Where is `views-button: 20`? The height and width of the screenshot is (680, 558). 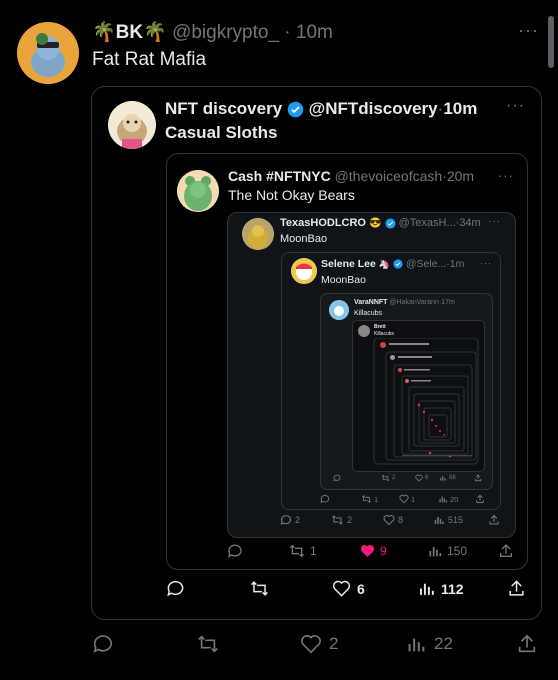 views-button: 20 is located at coordinates (448, 499).